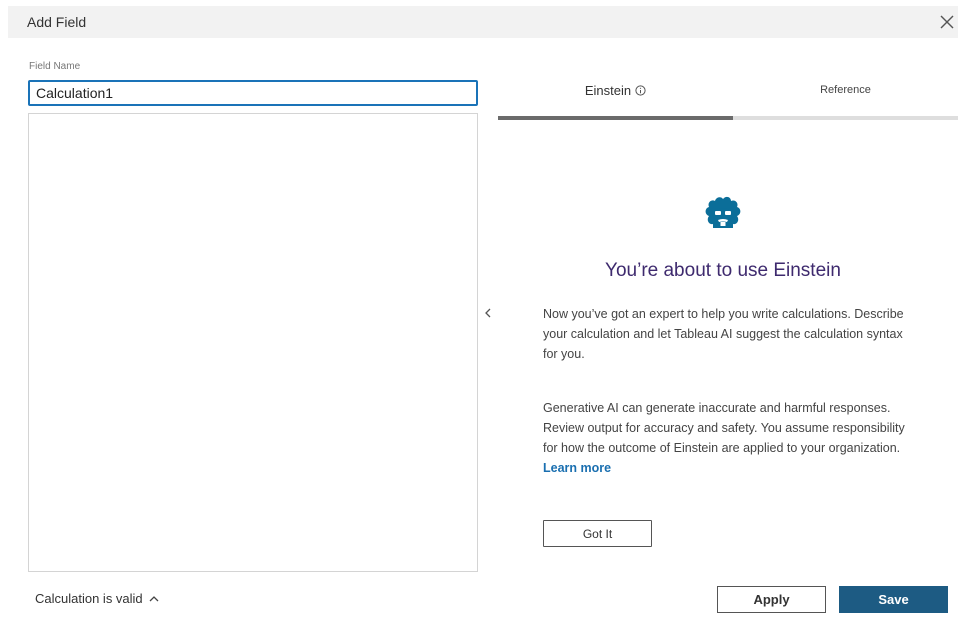 The width and height of the screenshot is (958, 624). I want to click on apply-button: Apply, so click(771, 599).